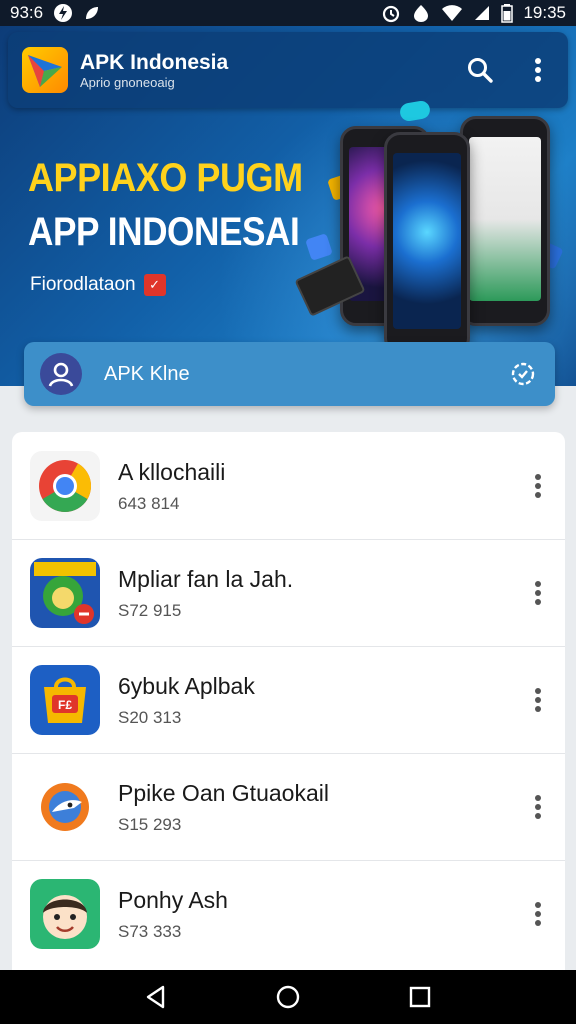  I want to click on hero-headline-secondary: APP INDONESAI, so click(164, 232).